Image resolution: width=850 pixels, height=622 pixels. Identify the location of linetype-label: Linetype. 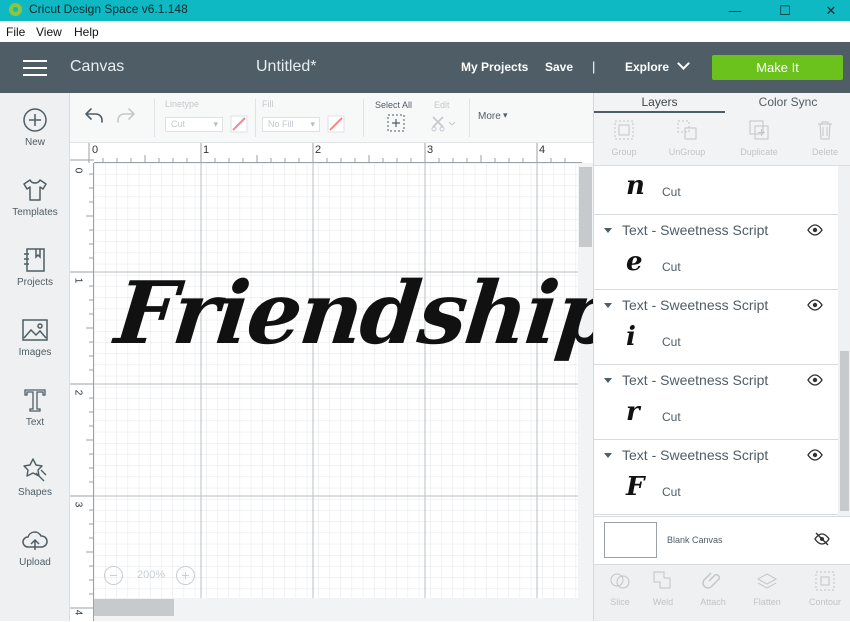
(182, 104).